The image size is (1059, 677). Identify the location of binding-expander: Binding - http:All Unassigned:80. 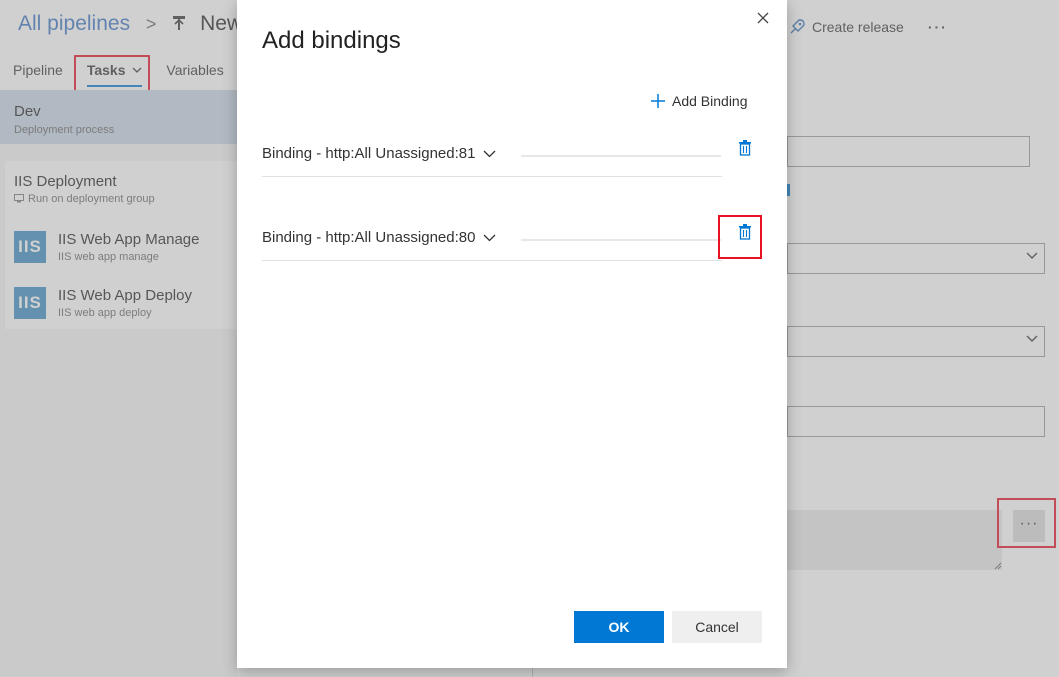
(379, 237).